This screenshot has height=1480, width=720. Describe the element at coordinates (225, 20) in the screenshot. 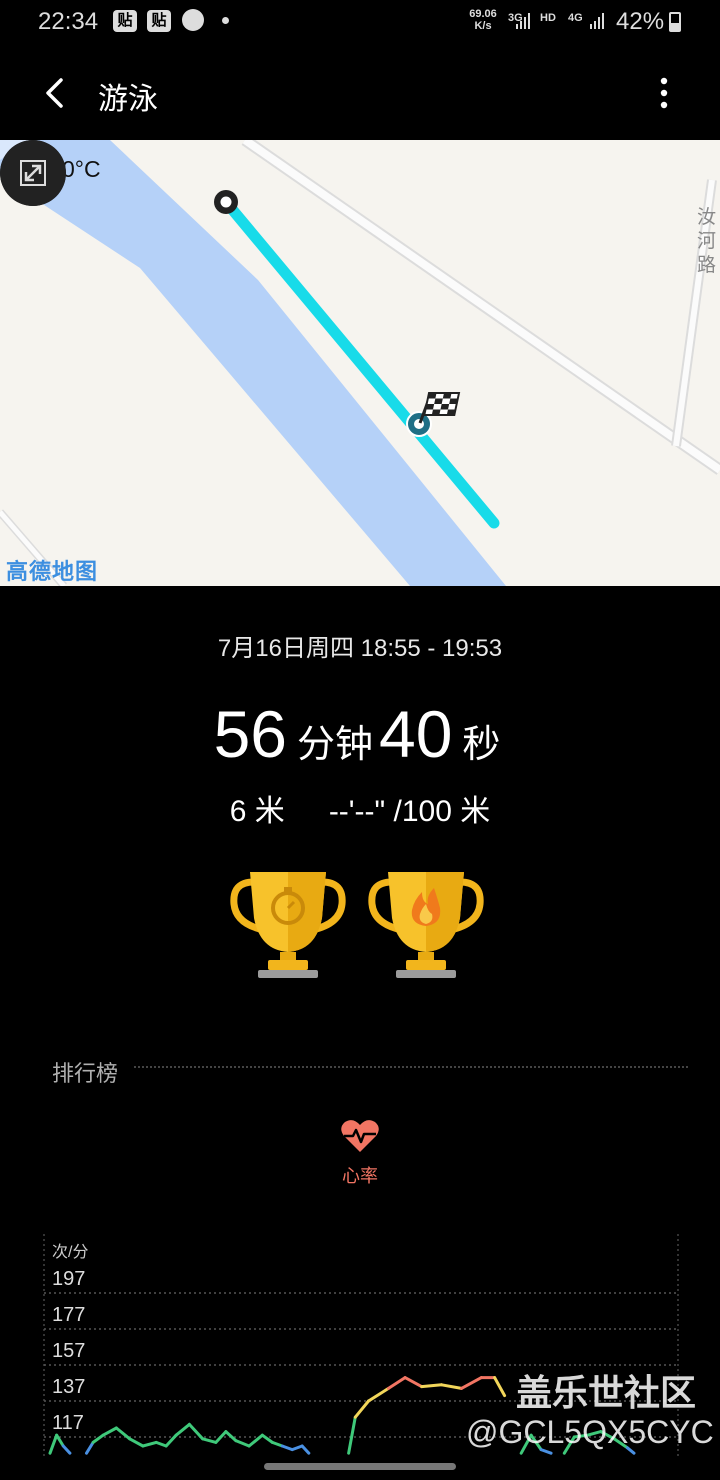

I see `more-notifications-dot-icon` at that location.